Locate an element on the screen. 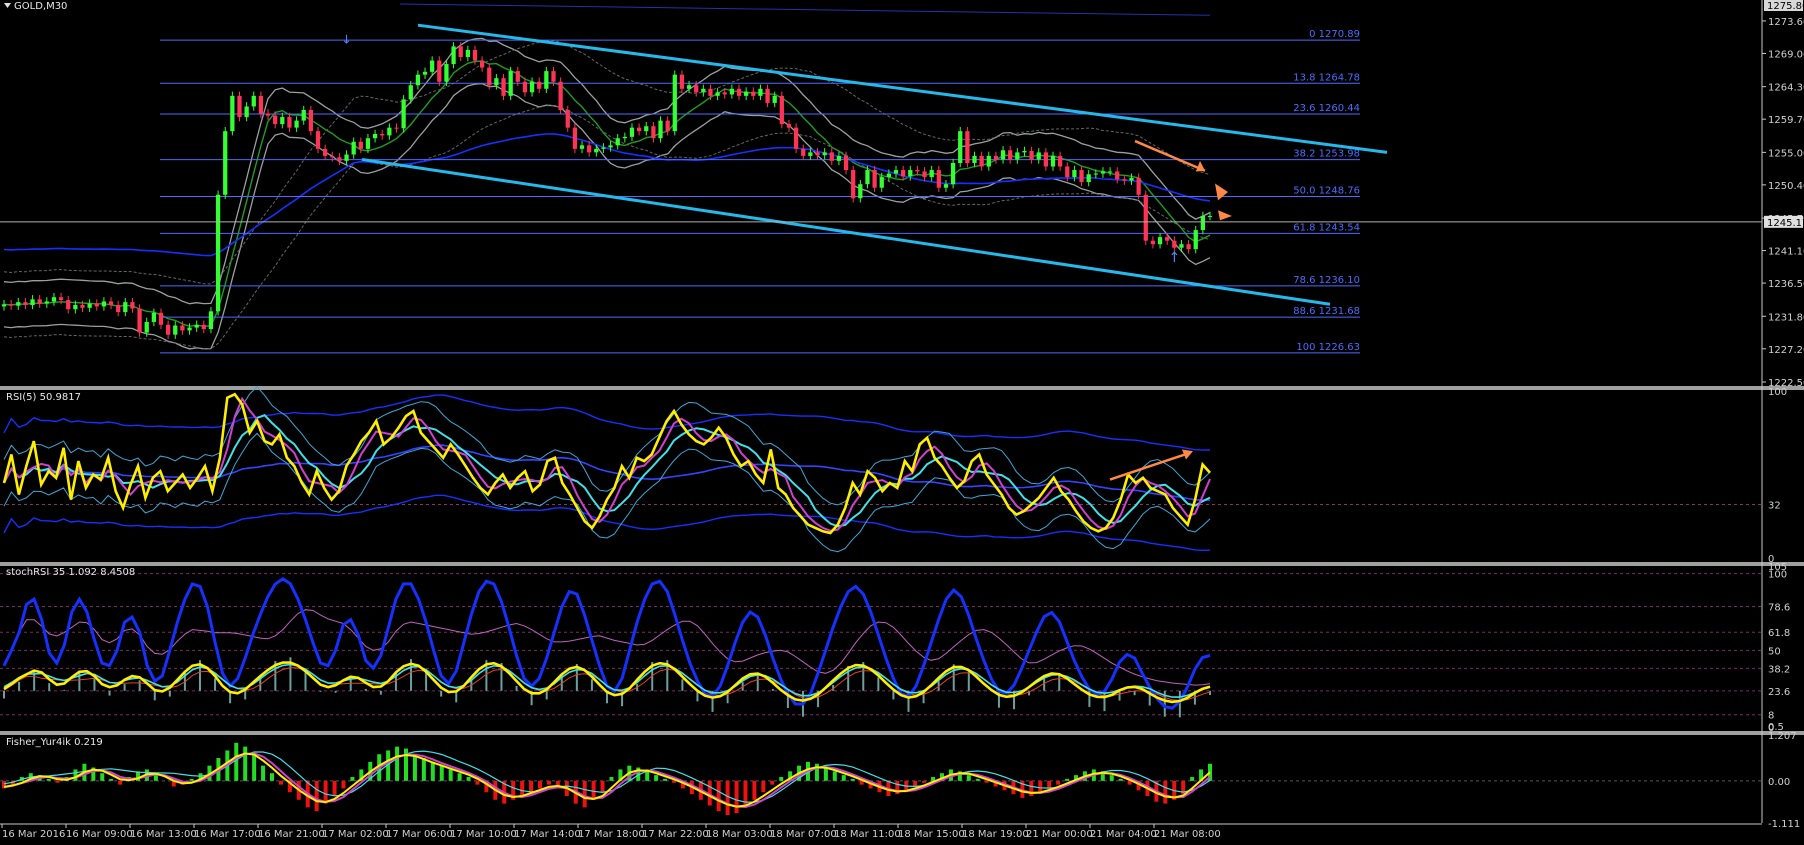 The height and width of the screenshot is (845, 1804). stoch-tick-label: 8 is located at coordinates (1771, 716).